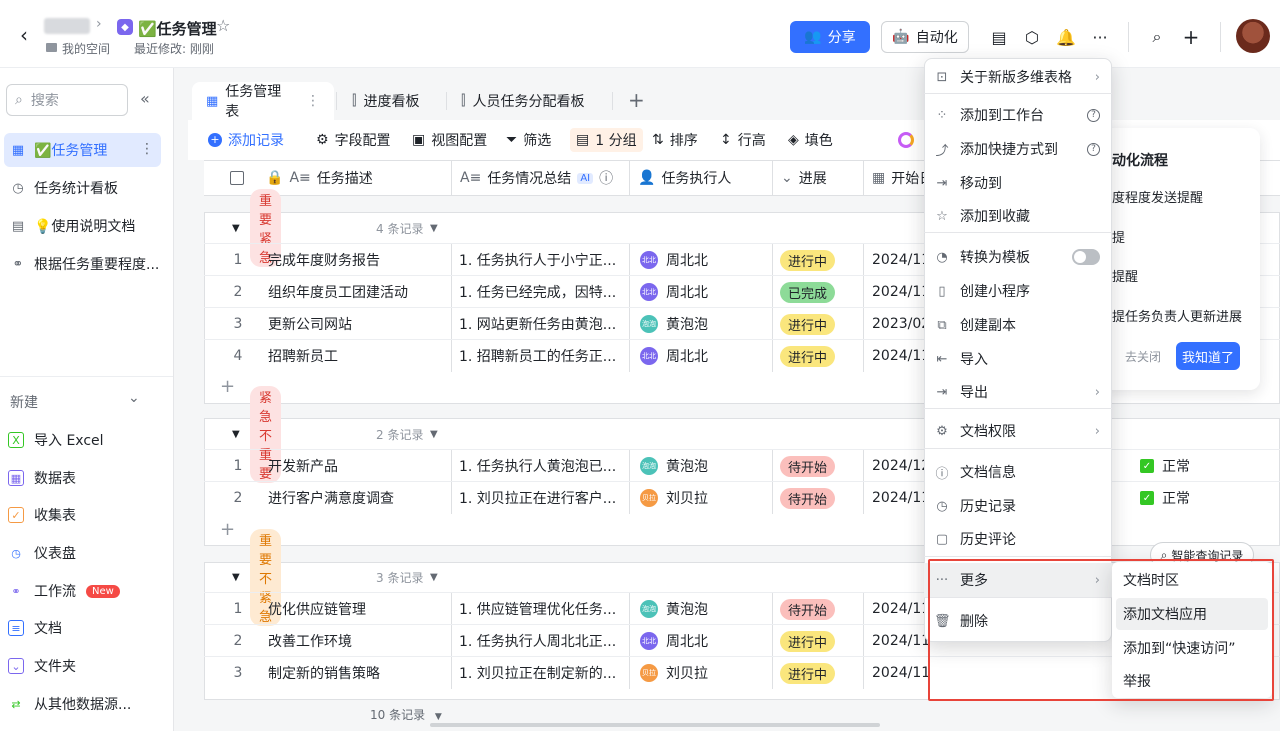  What do you see at coordinates (1018, 115) in the screenshot?
I see `menu-item: ⁘ 添加到工作台?` at bounding box center [1018, 115].